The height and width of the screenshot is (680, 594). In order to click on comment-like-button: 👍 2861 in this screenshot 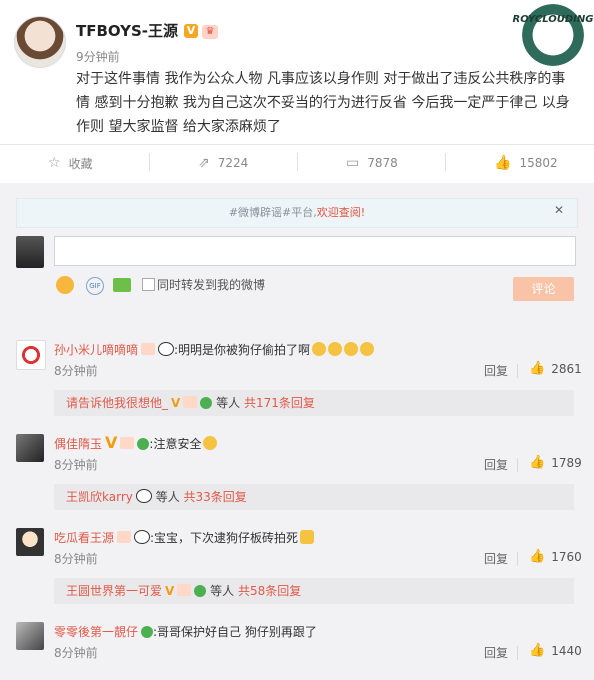, I will do `click(555, 368)`.